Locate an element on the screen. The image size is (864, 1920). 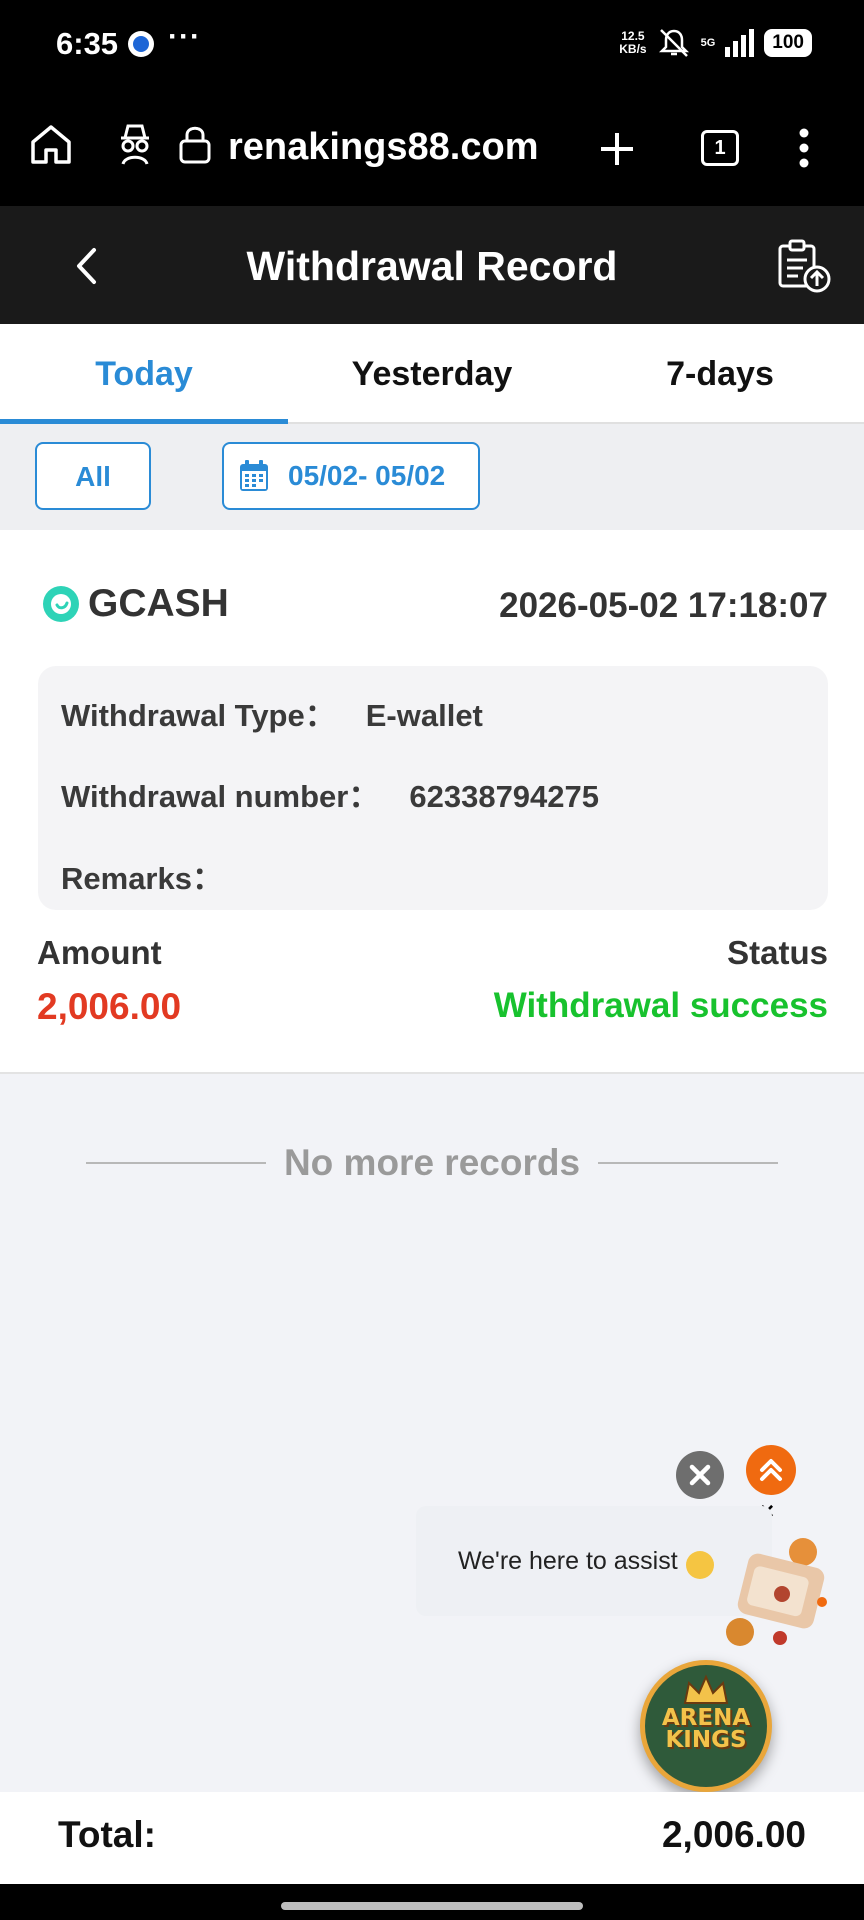
export-record-icon is located at coordinates (804, 266).